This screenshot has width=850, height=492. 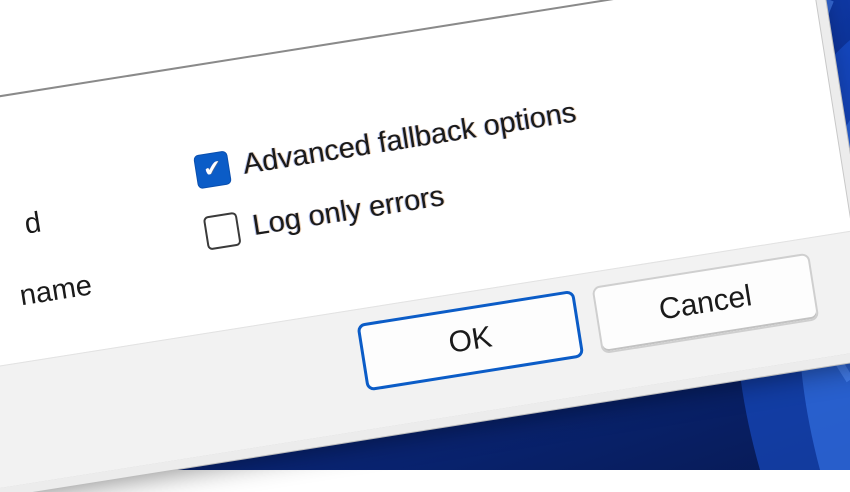 I want to click on advanced-fallback-checkbox: ✔, so click(x=212, y=170).